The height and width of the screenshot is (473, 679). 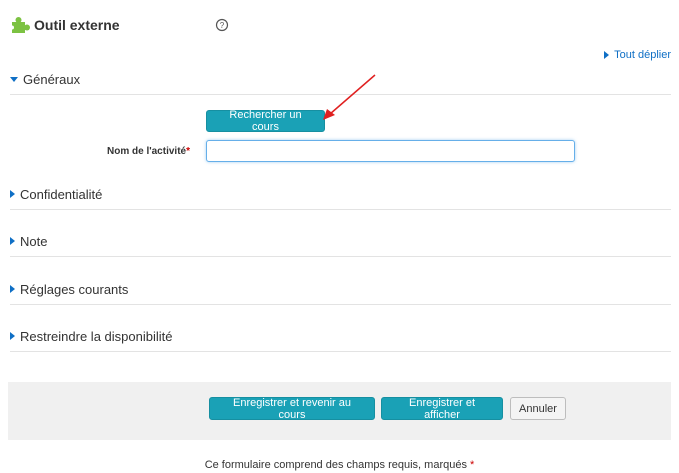 What do you see at coordinates (74, 289) in the screenshot?
I see `section-reglages-label: Réglages courants` at bounding box center [74, 289].